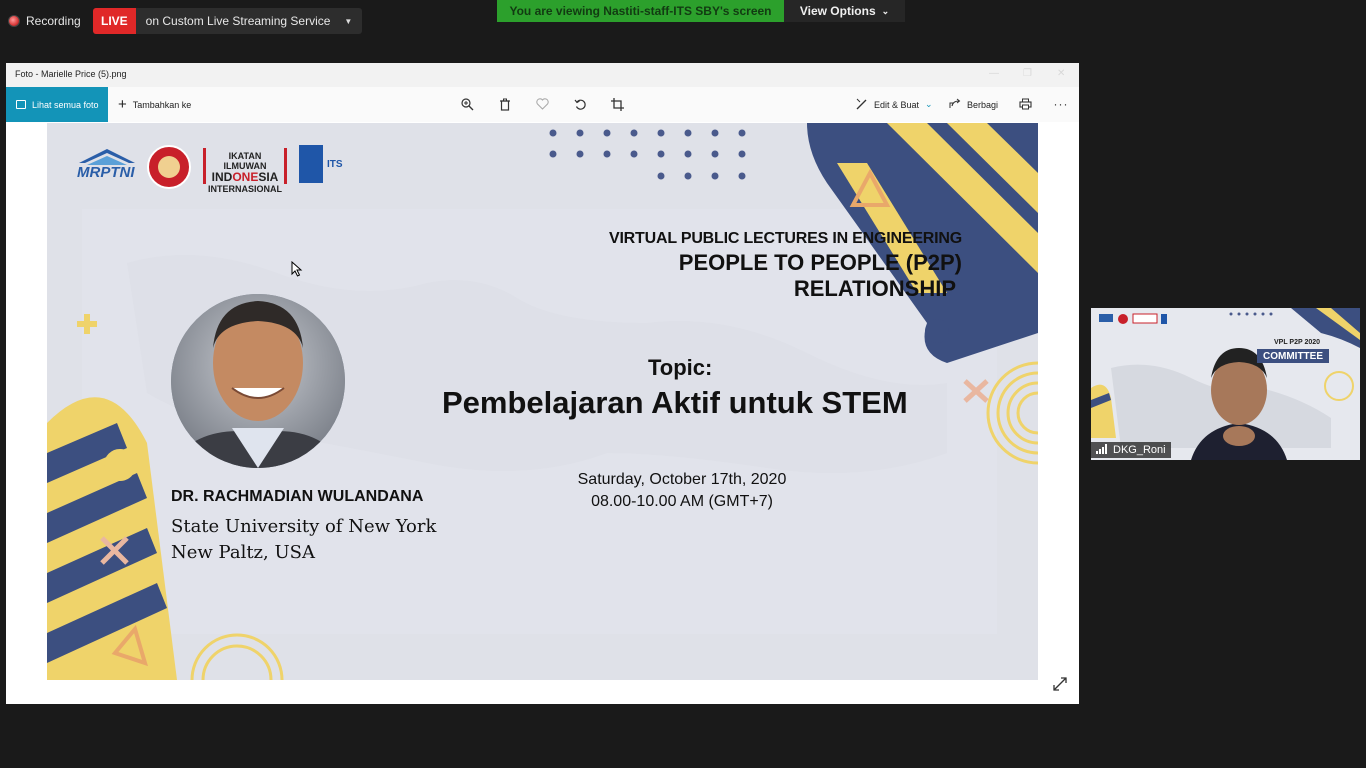 The width and height of the screenshot is (1366, 768). I want to click on participant-name: DKG_Roni, so click(1139, 450).